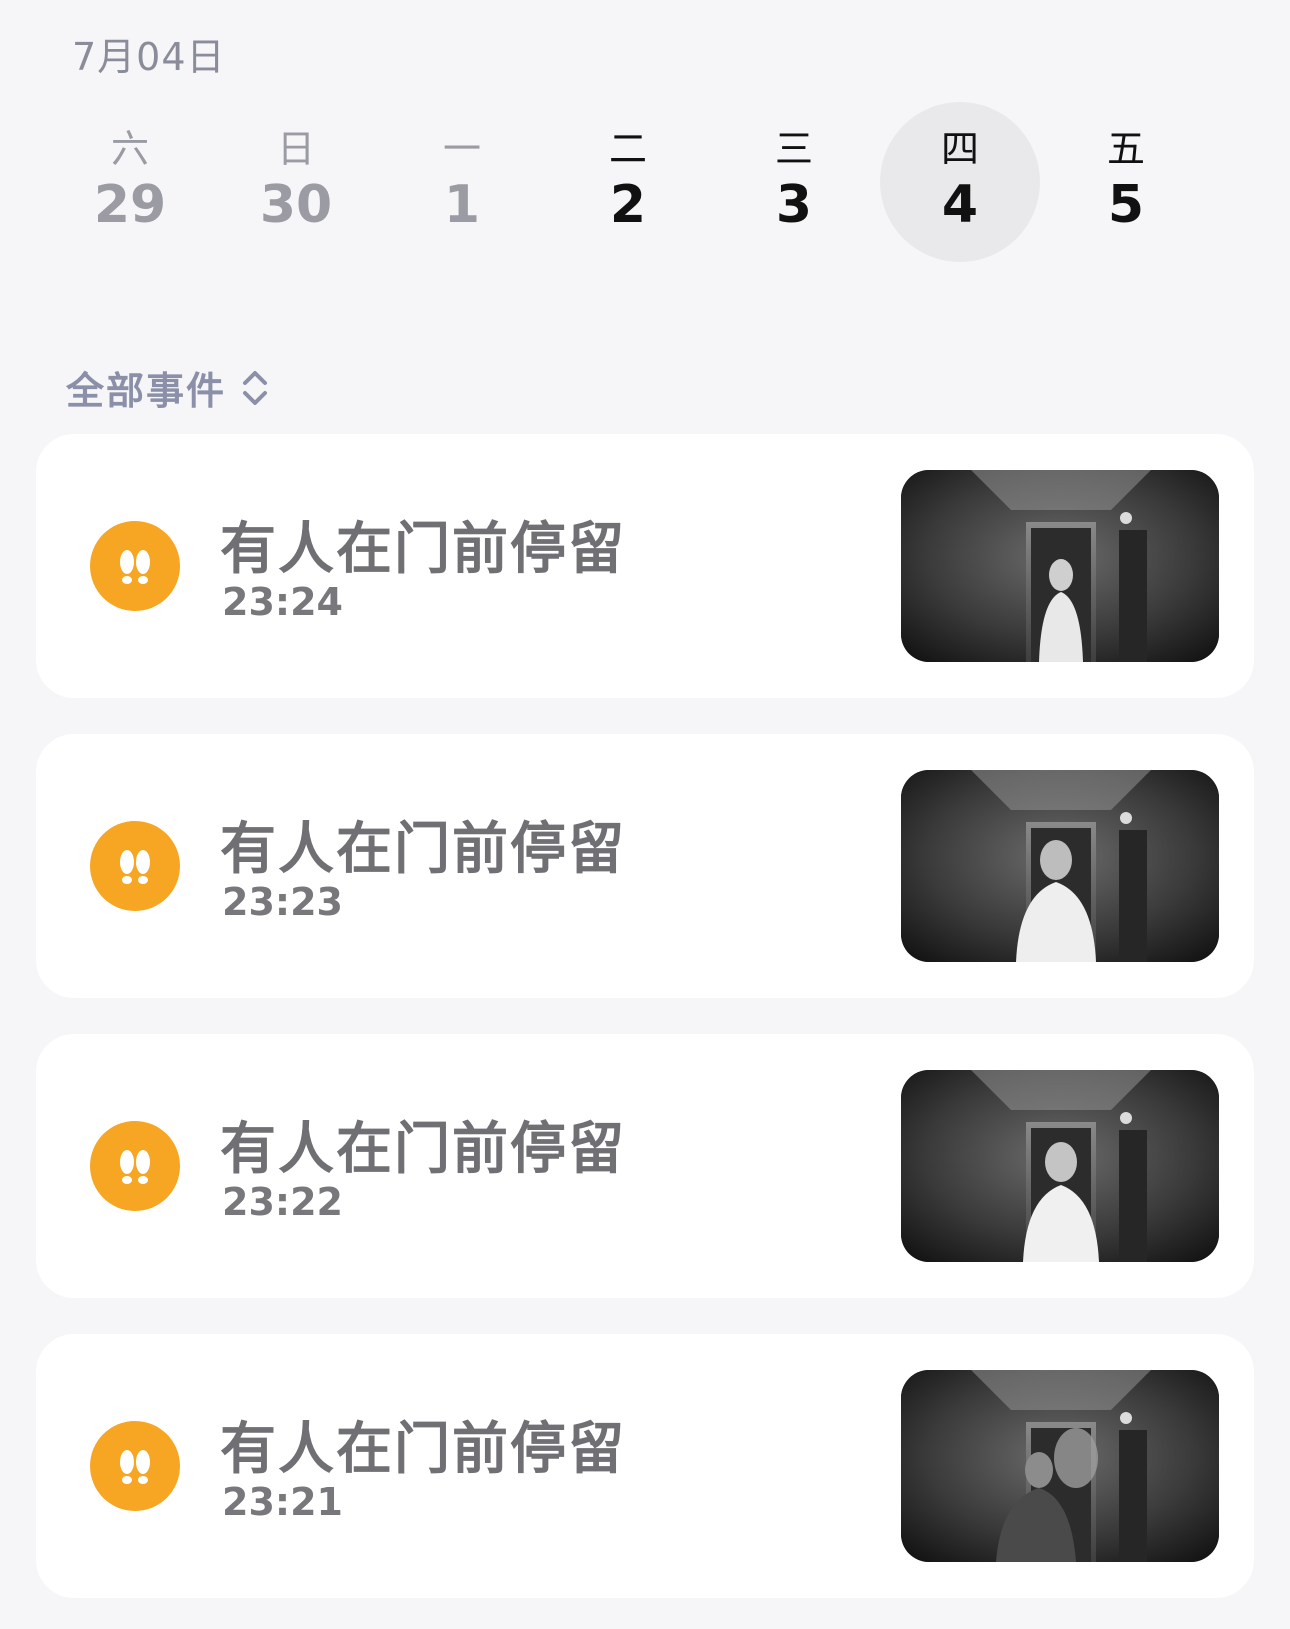 The height and width of the screenshot is (1629, 1290). I want to click on day-cell-sun: 日 30, so click(296, 182).